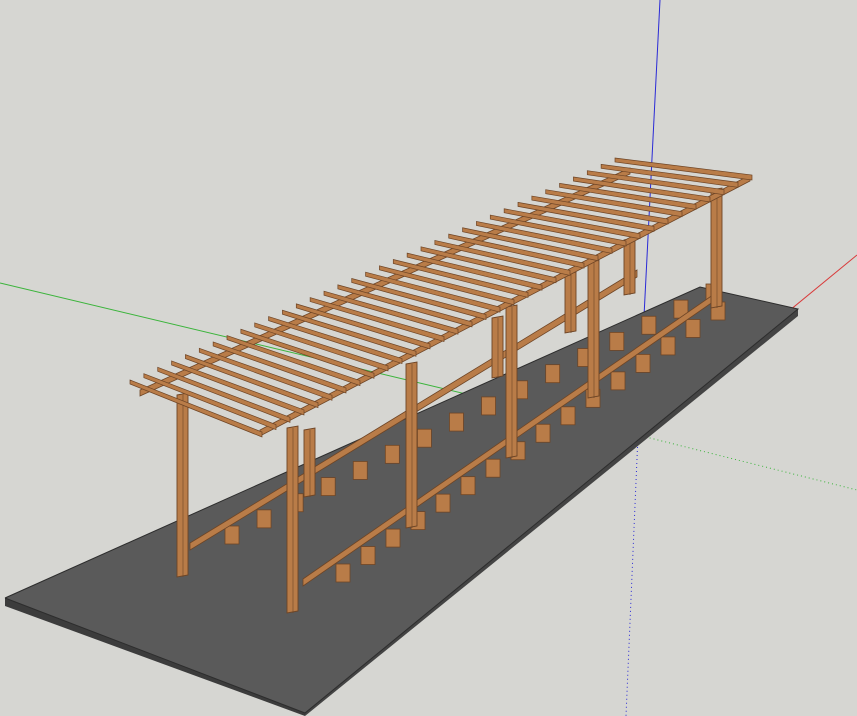 This screenshot has height=716, width=857. Describe the element at coordinates (632, 575) in the screenshot. I see `blue-axis-negative` at that location.